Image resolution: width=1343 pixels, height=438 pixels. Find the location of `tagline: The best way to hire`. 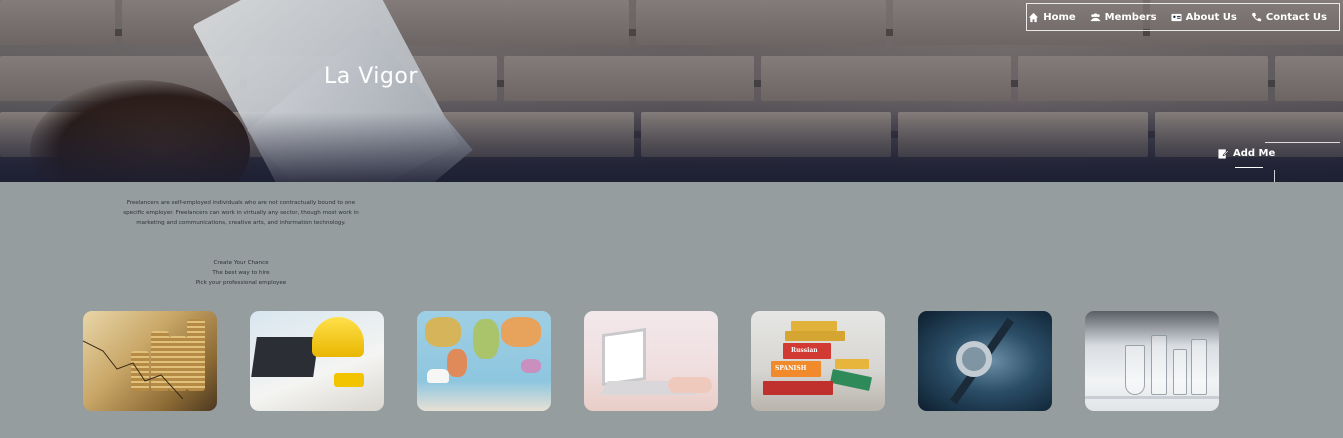

tagline: The best way to hire is located at coordinates (241, 273).